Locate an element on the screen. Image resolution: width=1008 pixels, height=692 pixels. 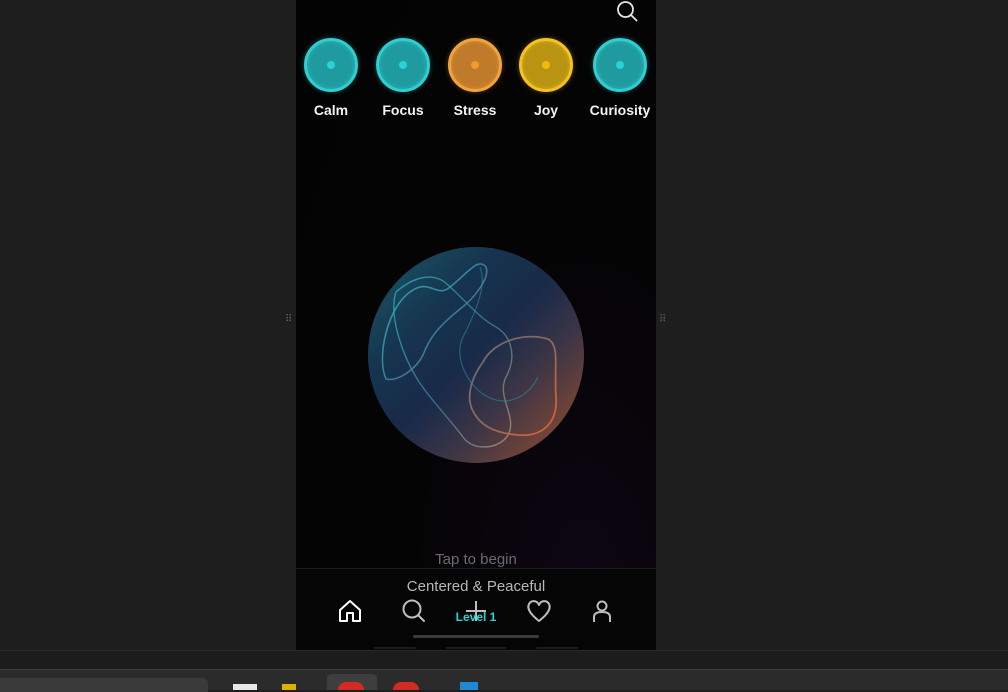
mood-joy: Joy is located at coordinates (546, 78).